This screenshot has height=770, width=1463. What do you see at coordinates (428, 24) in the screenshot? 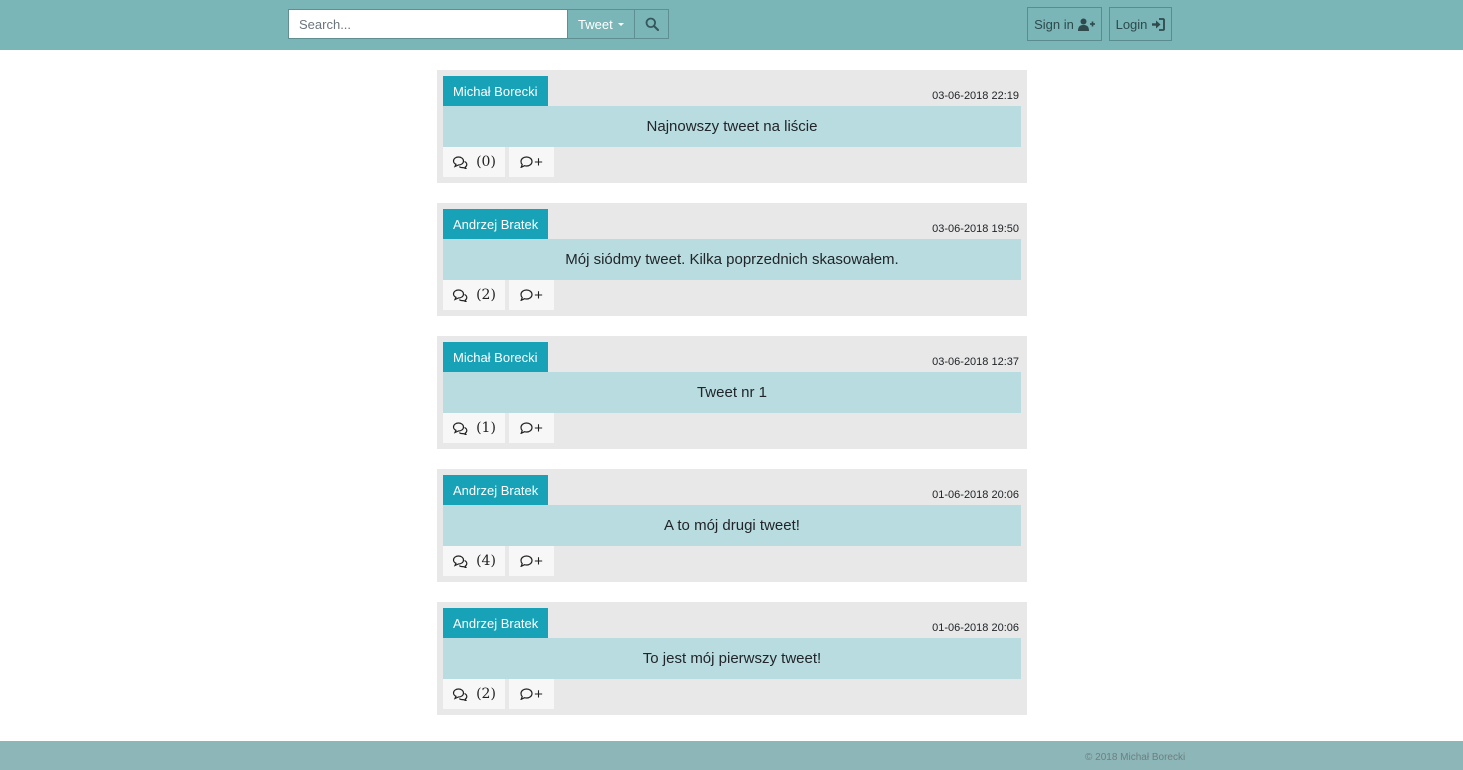
I see `search-input` at bounding box center [428, 24].